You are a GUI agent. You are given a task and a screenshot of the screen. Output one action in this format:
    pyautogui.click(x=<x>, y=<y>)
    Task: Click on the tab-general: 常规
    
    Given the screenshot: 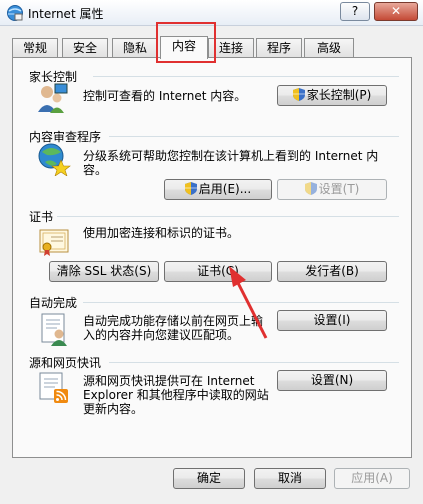 What is the action you would take?
    pyautogui.click(x=35, y=48)
    